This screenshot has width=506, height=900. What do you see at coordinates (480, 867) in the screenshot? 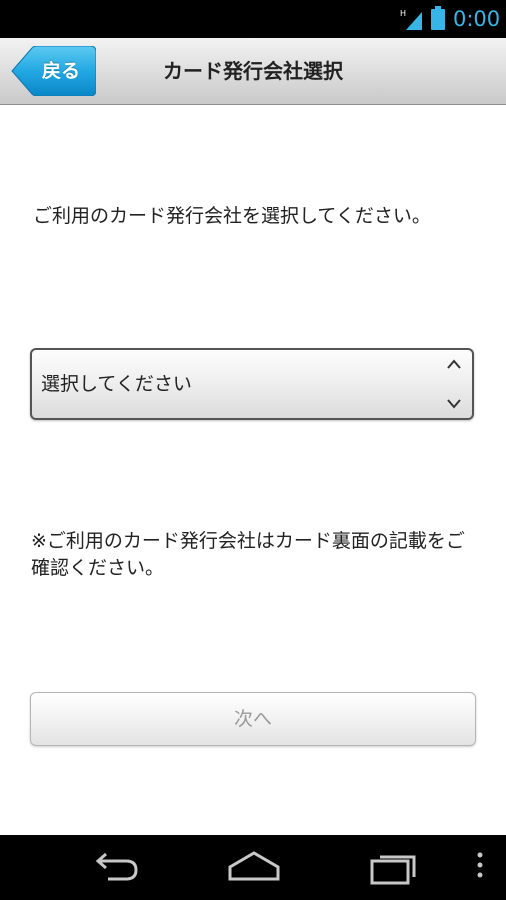
I see `overflow-menu-icon` at bounding box center [480, 867].